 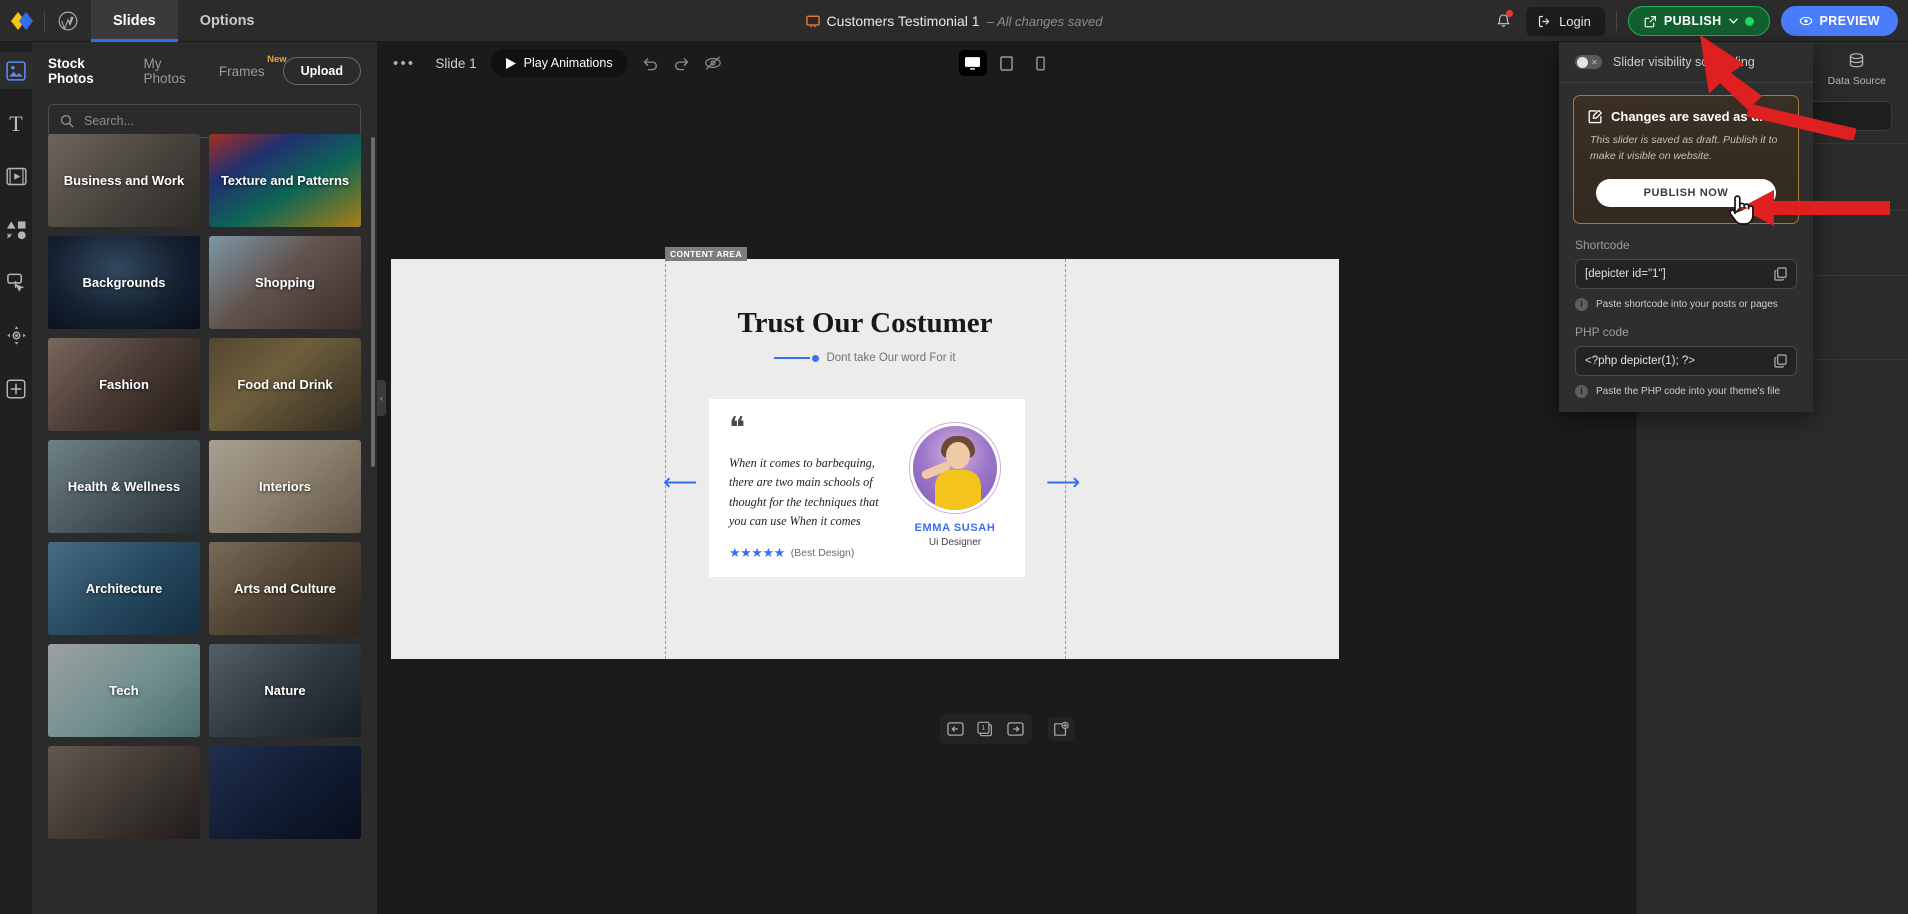 What do you see at coordinates (16, 70) in the screenshot?
I see `rail-item-media` at bounding box center [16, 70].